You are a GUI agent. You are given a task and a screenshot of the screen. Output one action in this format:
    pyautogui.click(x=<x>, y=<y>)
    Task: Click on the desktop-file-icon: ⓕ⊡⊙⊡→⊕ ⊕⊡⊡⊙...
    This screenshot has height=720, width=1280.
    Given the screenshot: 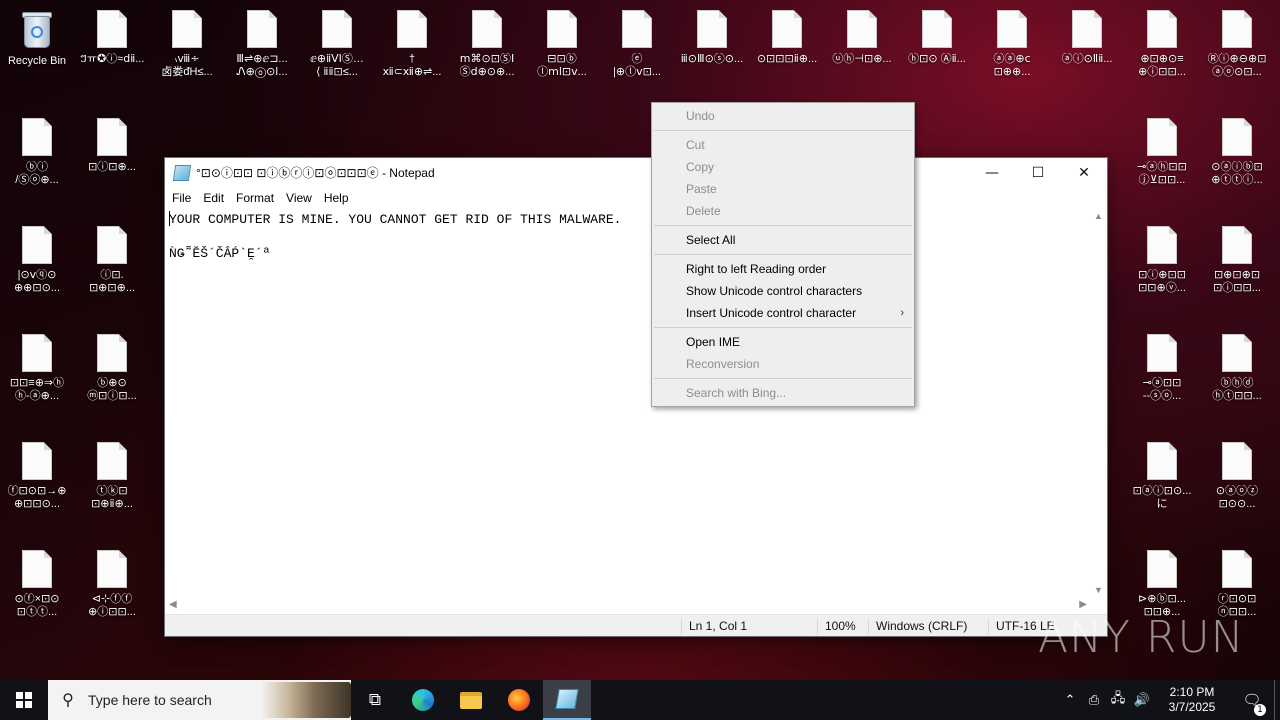 What is the action you would take?
    pyautogui.click(x=37, y=476)
    